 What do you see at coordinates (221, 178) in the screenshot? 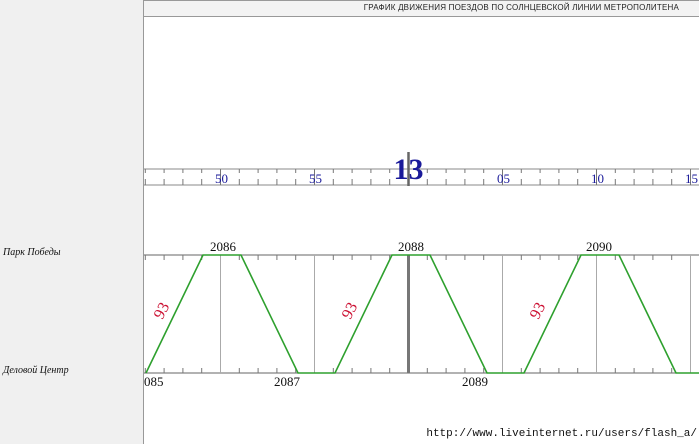
I see `minute-label-50: 50` at bounding box center [221, 178].